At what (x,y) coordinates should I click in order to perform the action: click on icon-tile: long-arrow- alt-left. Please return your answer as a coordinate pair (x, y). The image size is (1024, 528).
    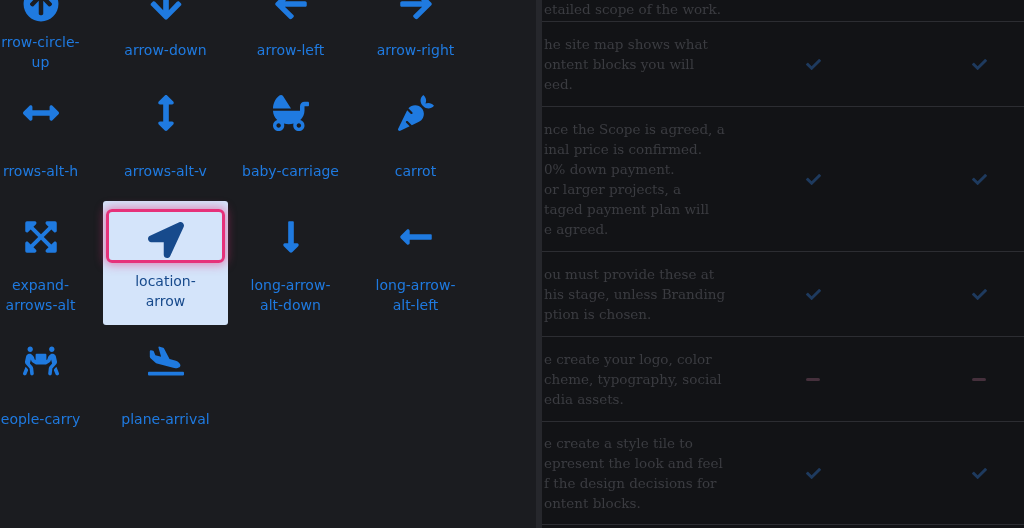
    Looking at the image, I should click on (415, 263).